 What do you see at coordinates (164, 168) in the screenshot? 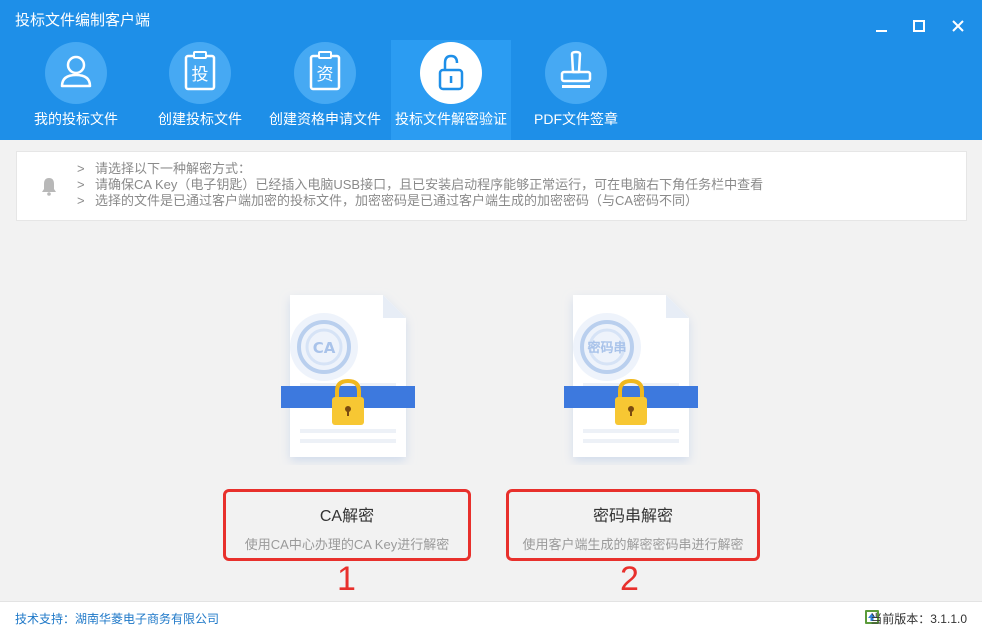
I see `notice-line: > 请选择以下一种解密方式：` at bounding box center [164, 168].